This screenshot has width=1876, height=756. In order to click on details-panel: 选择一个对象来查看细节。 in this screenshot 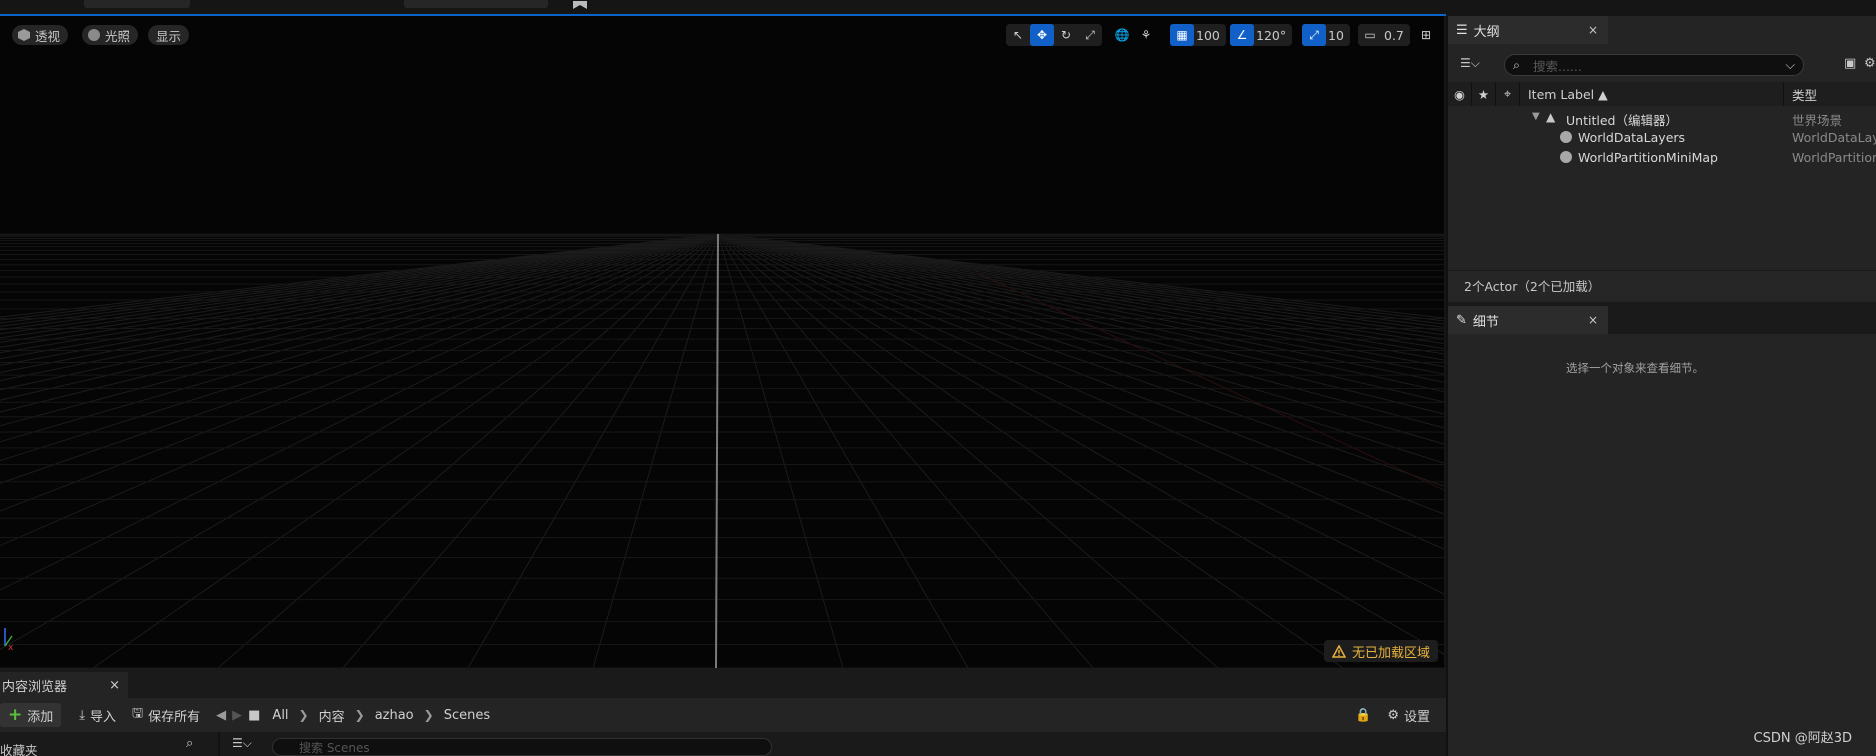, I will do `click(1662, 545)`.